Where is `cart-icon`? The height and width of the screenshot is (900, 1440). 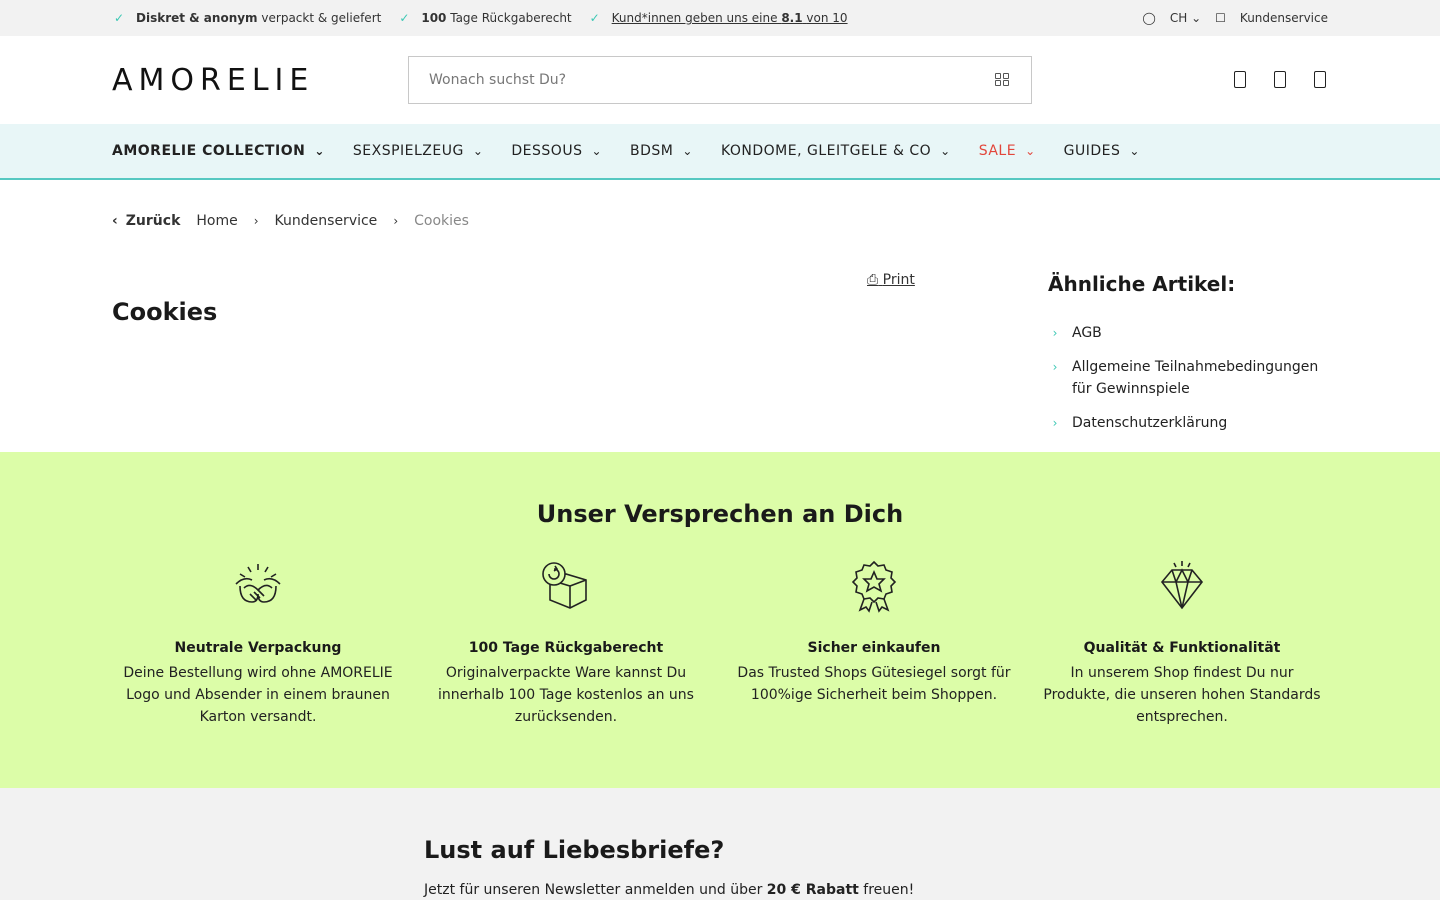 cart-icon is located at coordinates (1320, 79).